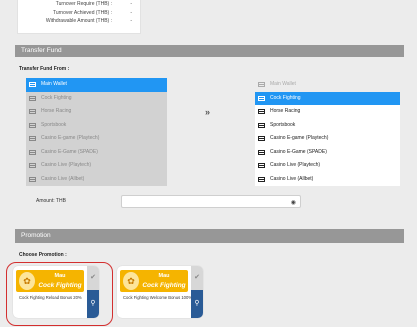 Image resolution: width=417 pixels, height=327 pixels. I want to click on from-item-casino-live-playtech: Casino Live (Playtech), so click(96, 166).